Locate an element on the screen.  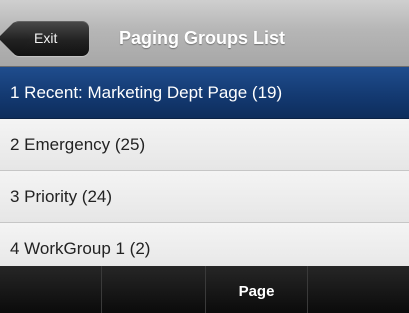
list-item-label: 4 WorkGroup 1 (2) is located at coordinates (80, 248).